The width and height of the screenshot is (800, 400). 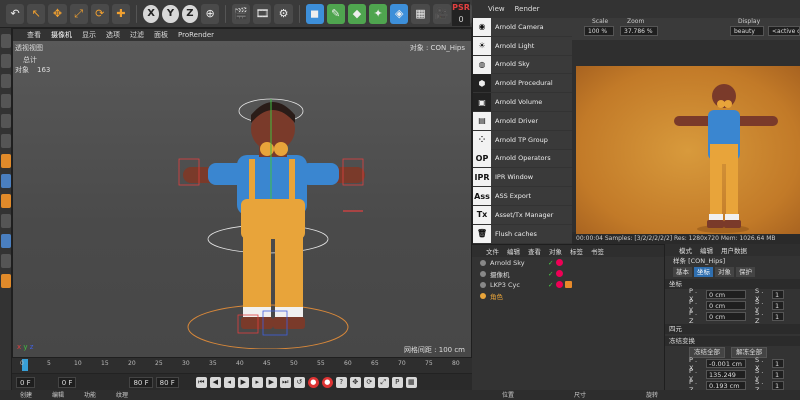 What do you see at coordinates (357, 13) in the screenshot?
I see `subdivision-icon: ◆` at bounding box center [357, 13].